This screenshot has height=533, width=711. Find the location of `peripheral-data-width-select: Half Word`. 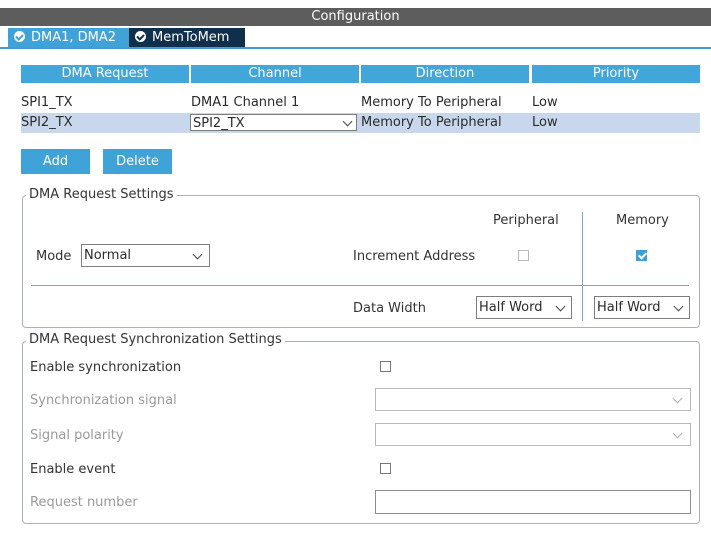

peripheral-data-width-select: Half Word is located at coordinates (524, 307).